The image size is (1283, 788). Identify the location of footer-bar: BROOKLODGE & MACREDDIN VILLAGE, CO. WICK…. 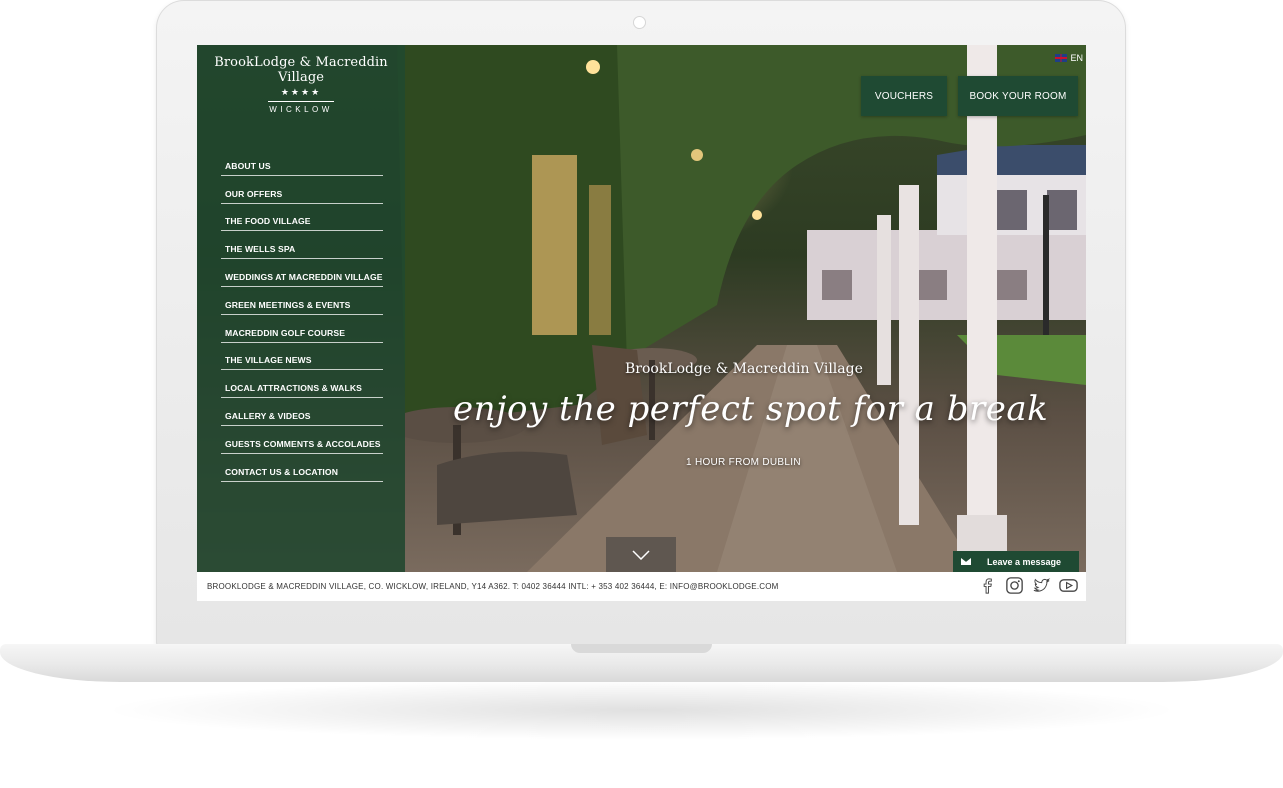
(641, 586).